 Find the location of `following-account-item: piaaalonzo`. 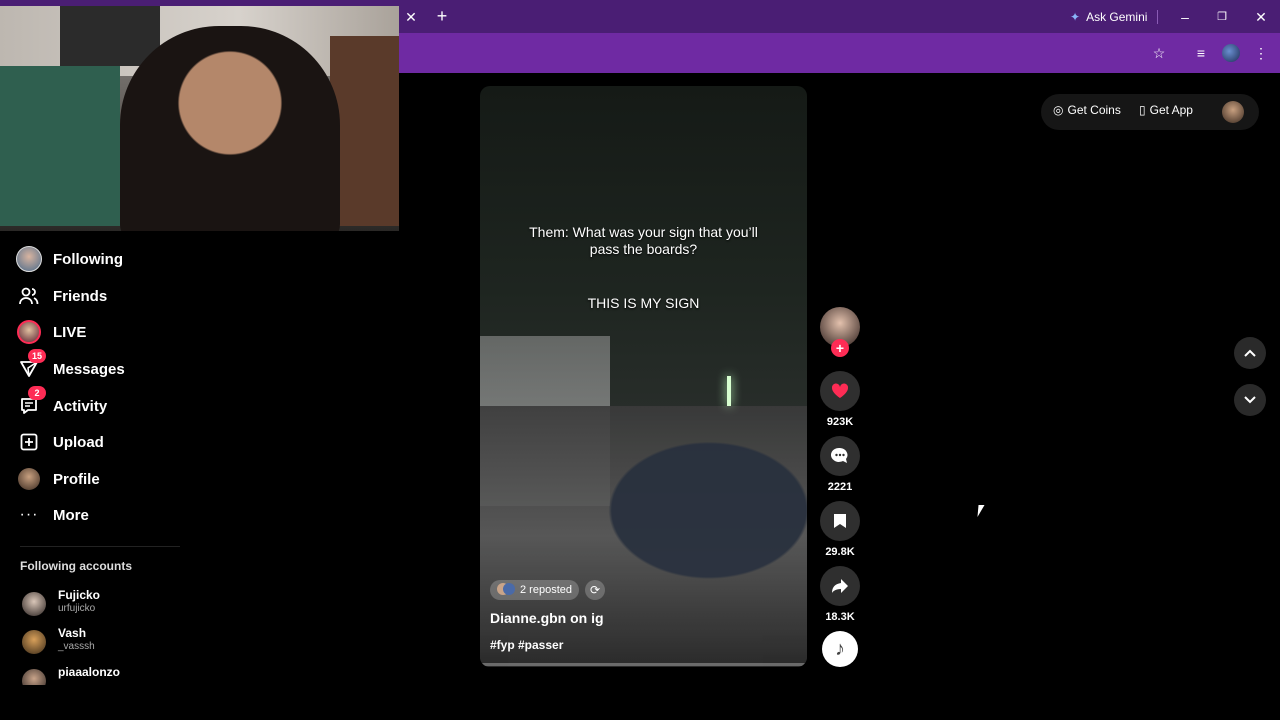

following-account-item: piaaalonzo is located at coordinates (122, 675).